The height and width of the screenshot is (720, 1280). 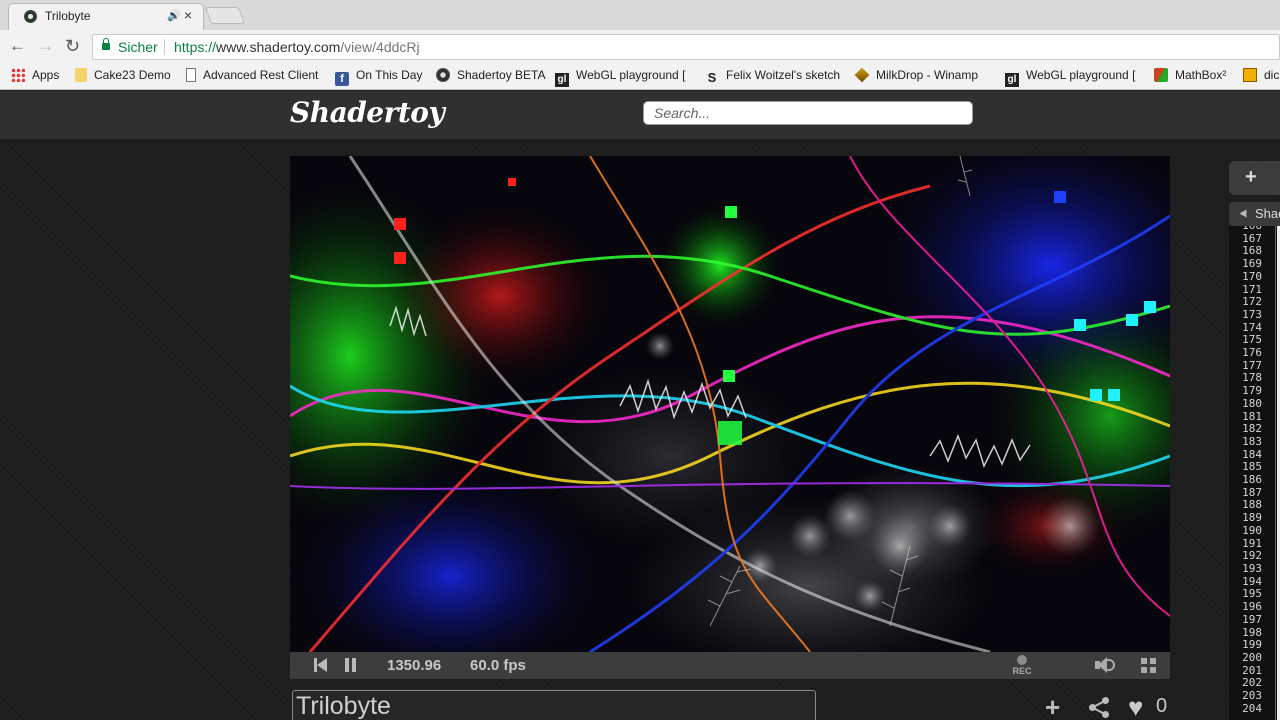 I want to click on lock-icon, so click(x=106, y=44).